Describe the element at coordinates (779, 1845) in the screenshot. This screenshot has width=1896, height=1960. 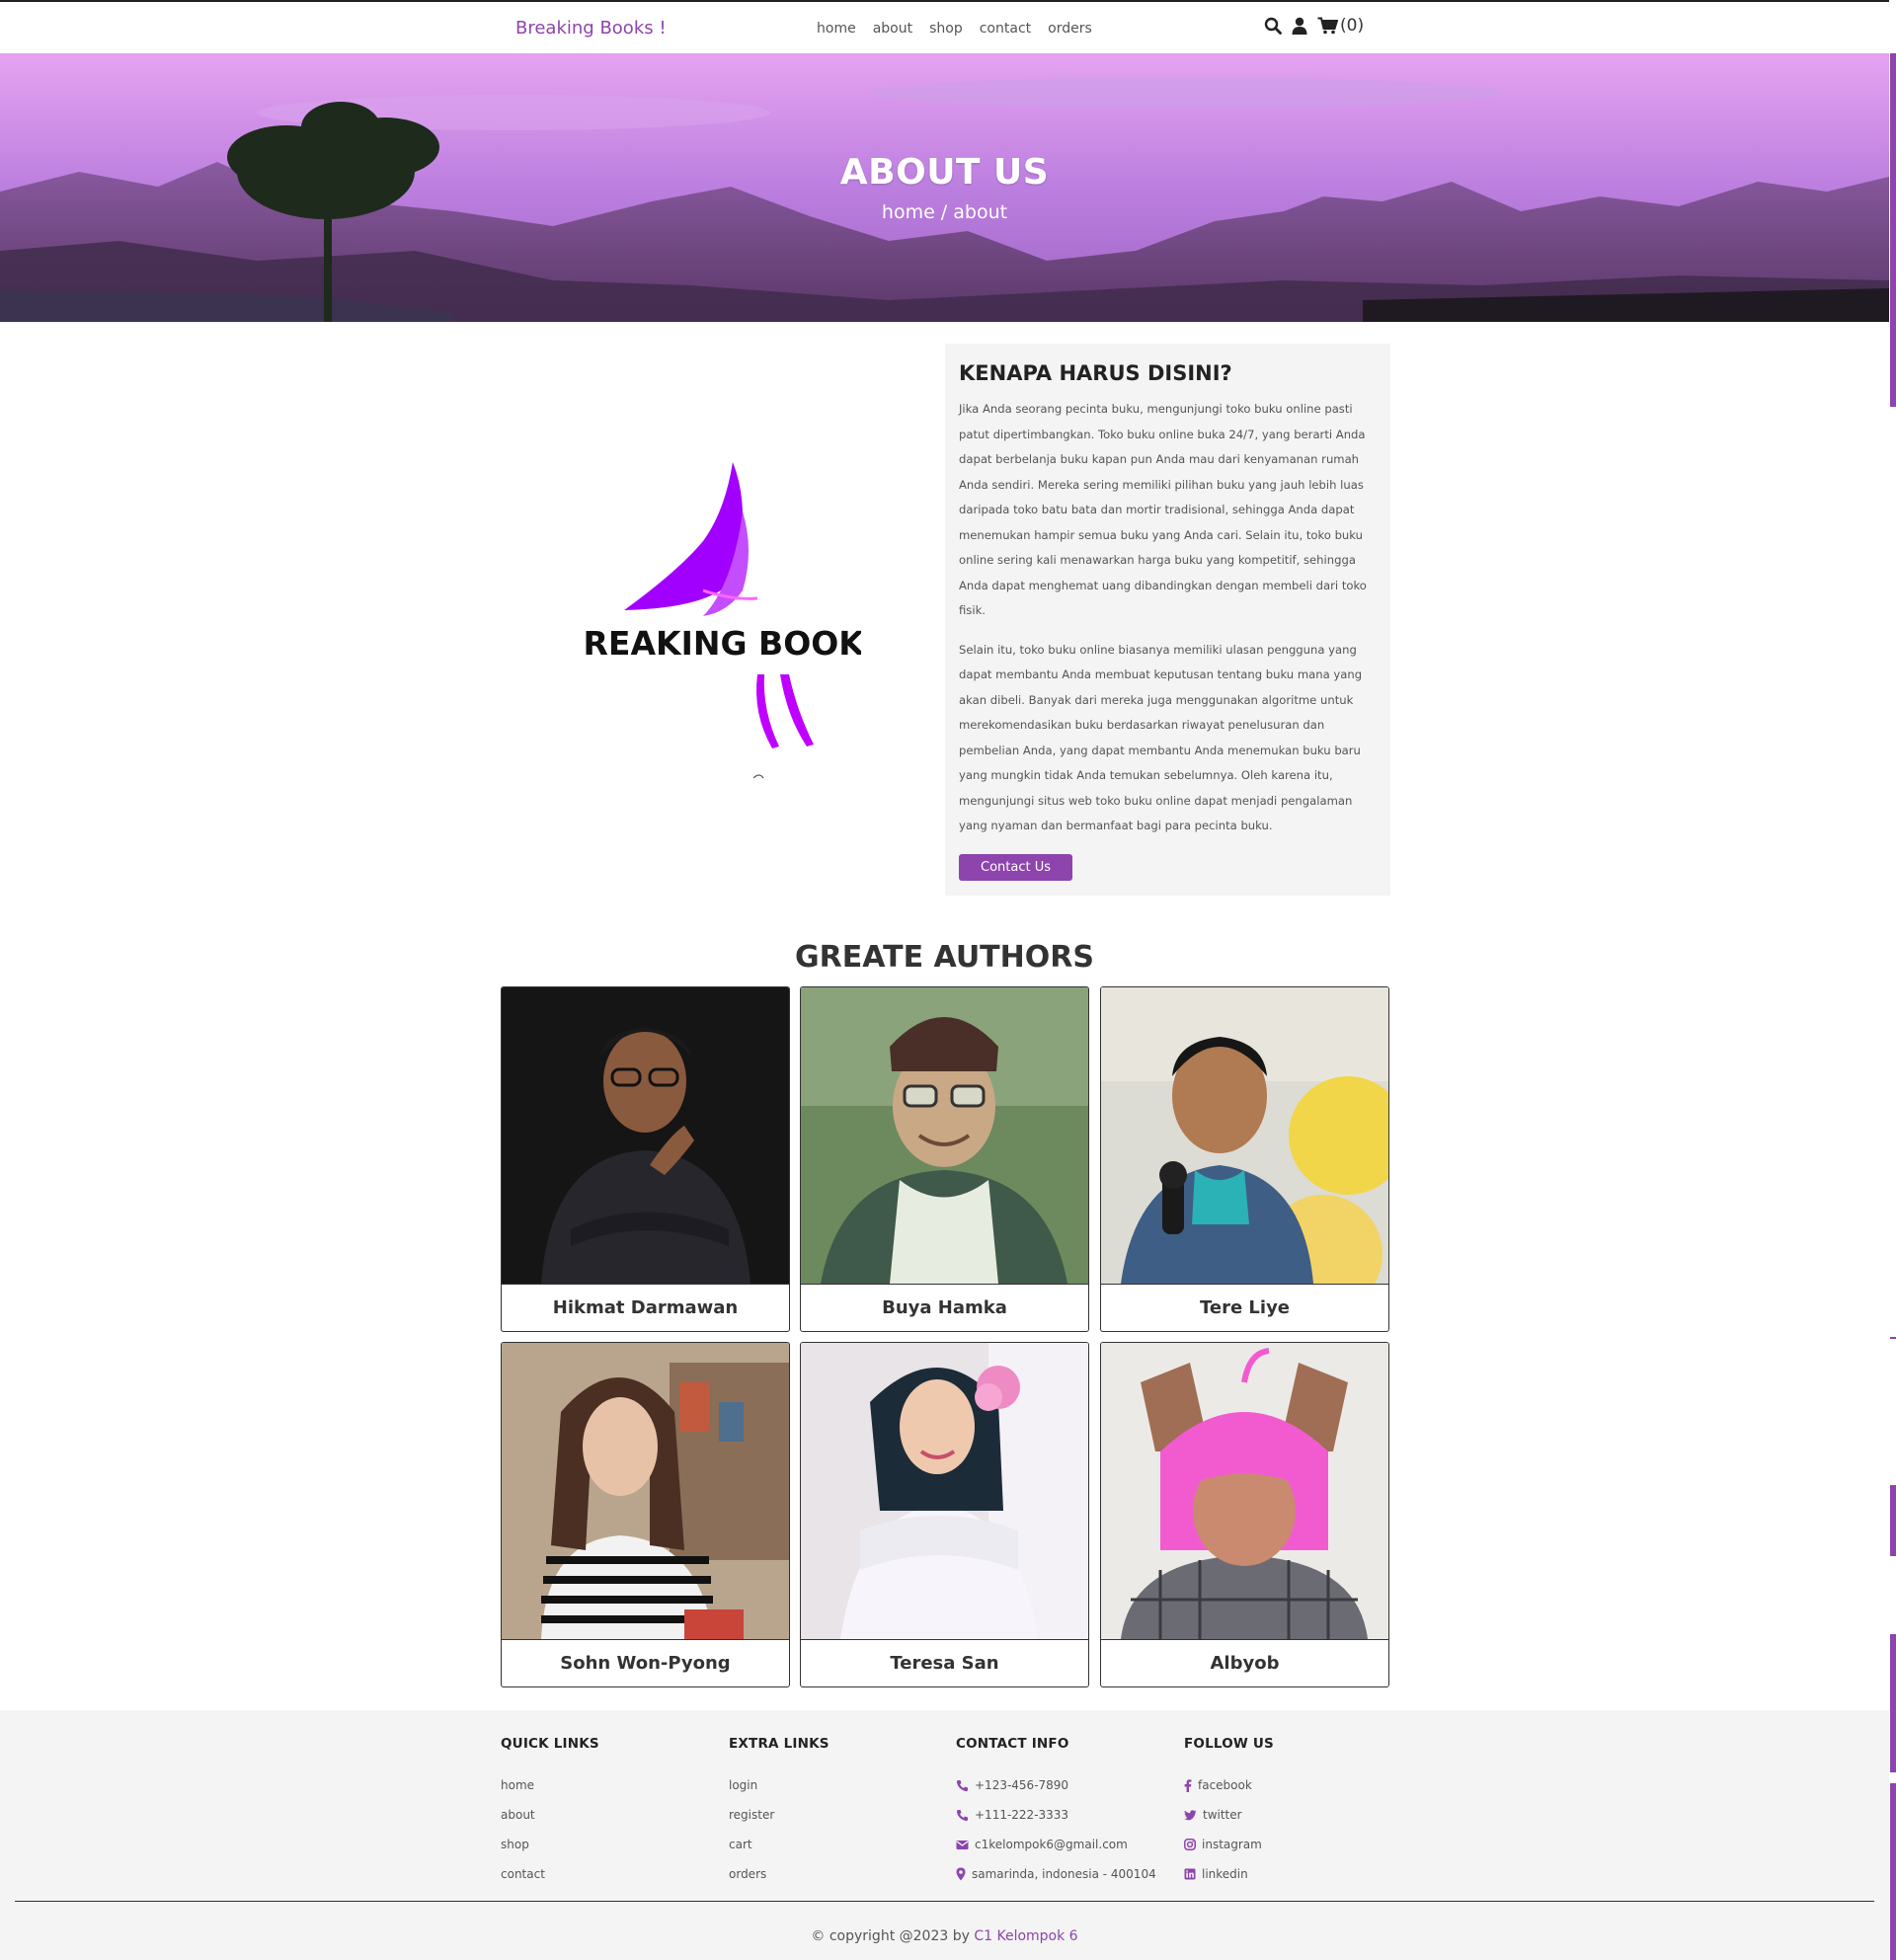
I see `footer-link-cart: cart` at that location.